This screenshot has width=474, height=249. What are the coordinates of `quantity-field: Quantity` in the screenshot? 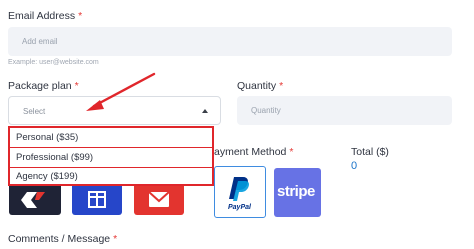 It's located at (344, 110).